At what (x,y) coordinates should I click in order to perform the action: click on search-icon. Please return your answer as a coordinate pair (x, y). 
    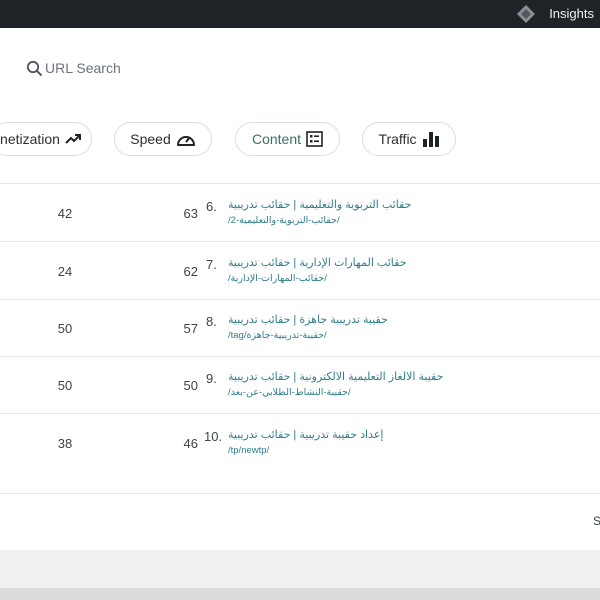
    Looking at the image, I should click on (34, 68).